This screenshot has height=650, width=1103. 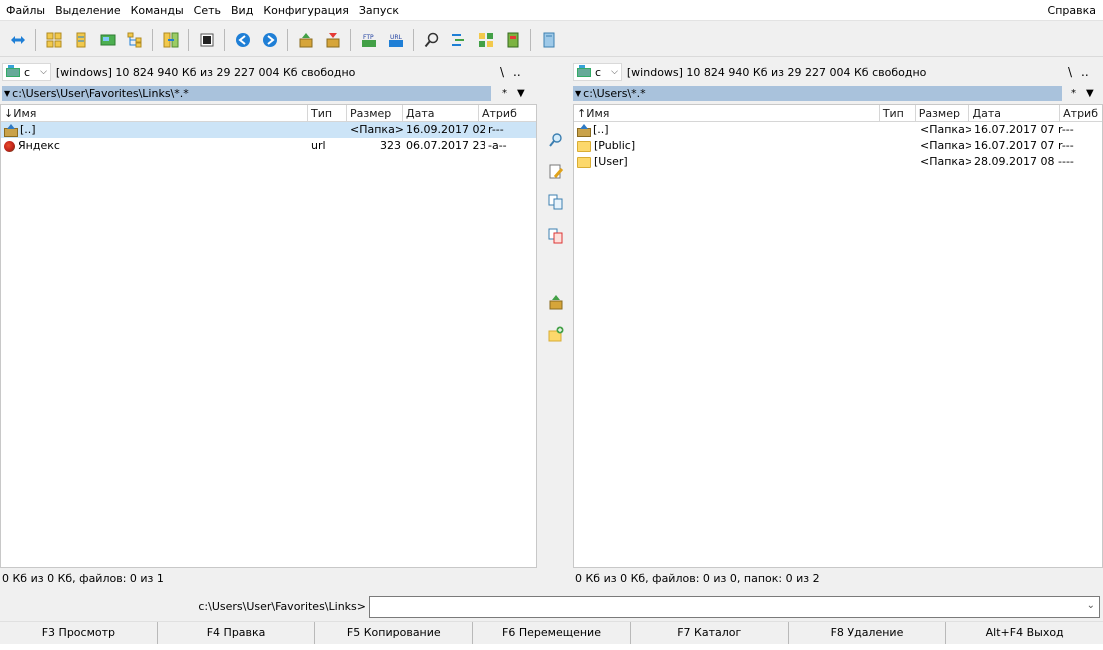 What do you see at coordinates (53, 39) in the screenshot?
I see `brief-view-icon` at bounding box center [53, 39].